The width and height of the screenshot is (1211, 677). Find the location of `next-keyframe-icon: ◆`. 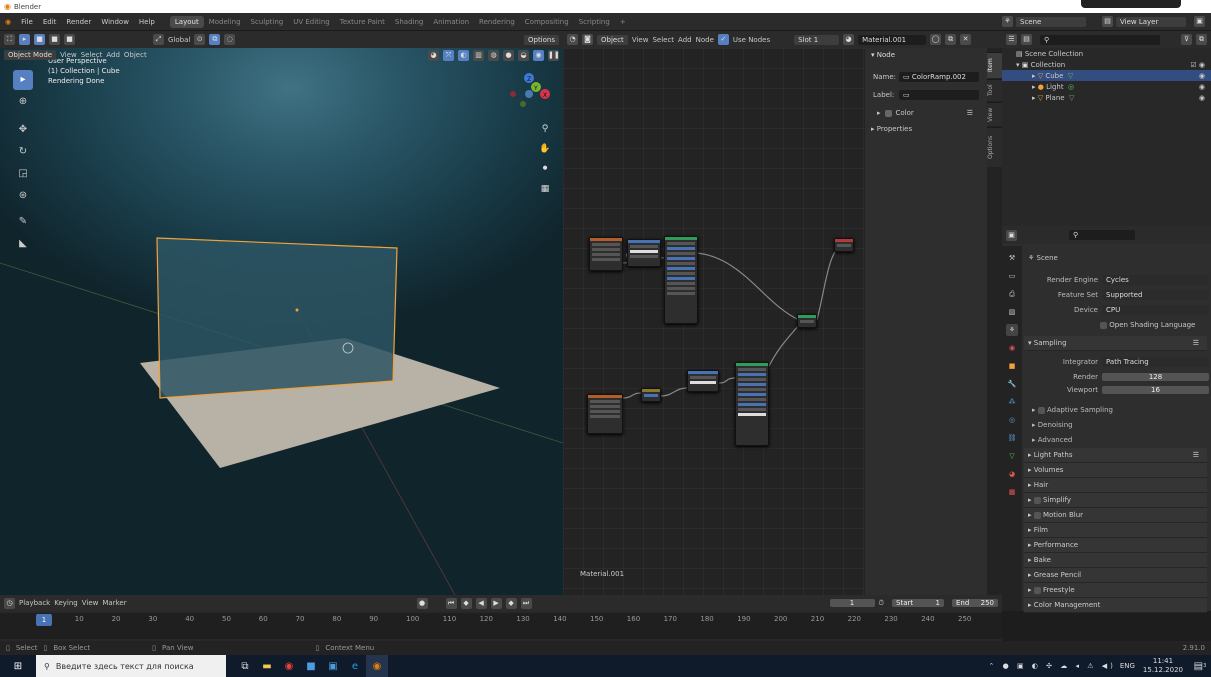

next-keyframe-icon: ◆ is located at coordinates (511, 603).